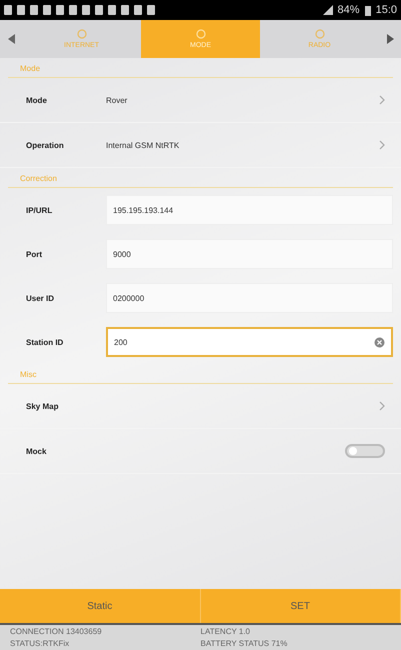  What do you see at coordinates (40, 643) in the screenshot?
I see `status-text: STATUS:RTKFix` at bounding box center [40, 643].